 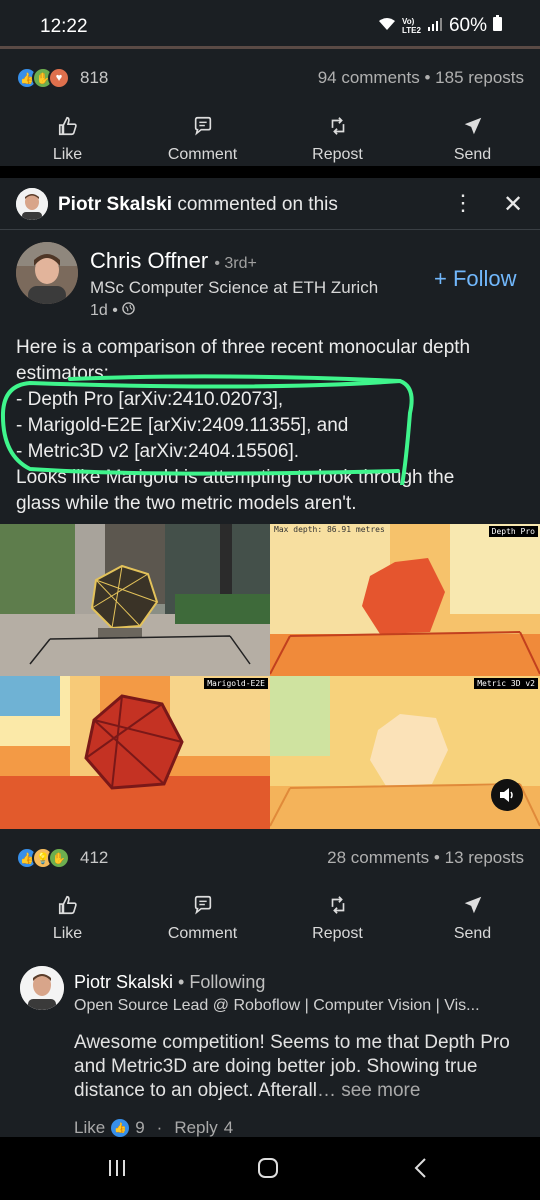 I want to click on status-icons: Vo) LTE2 60%, so click(x=440, y=26).